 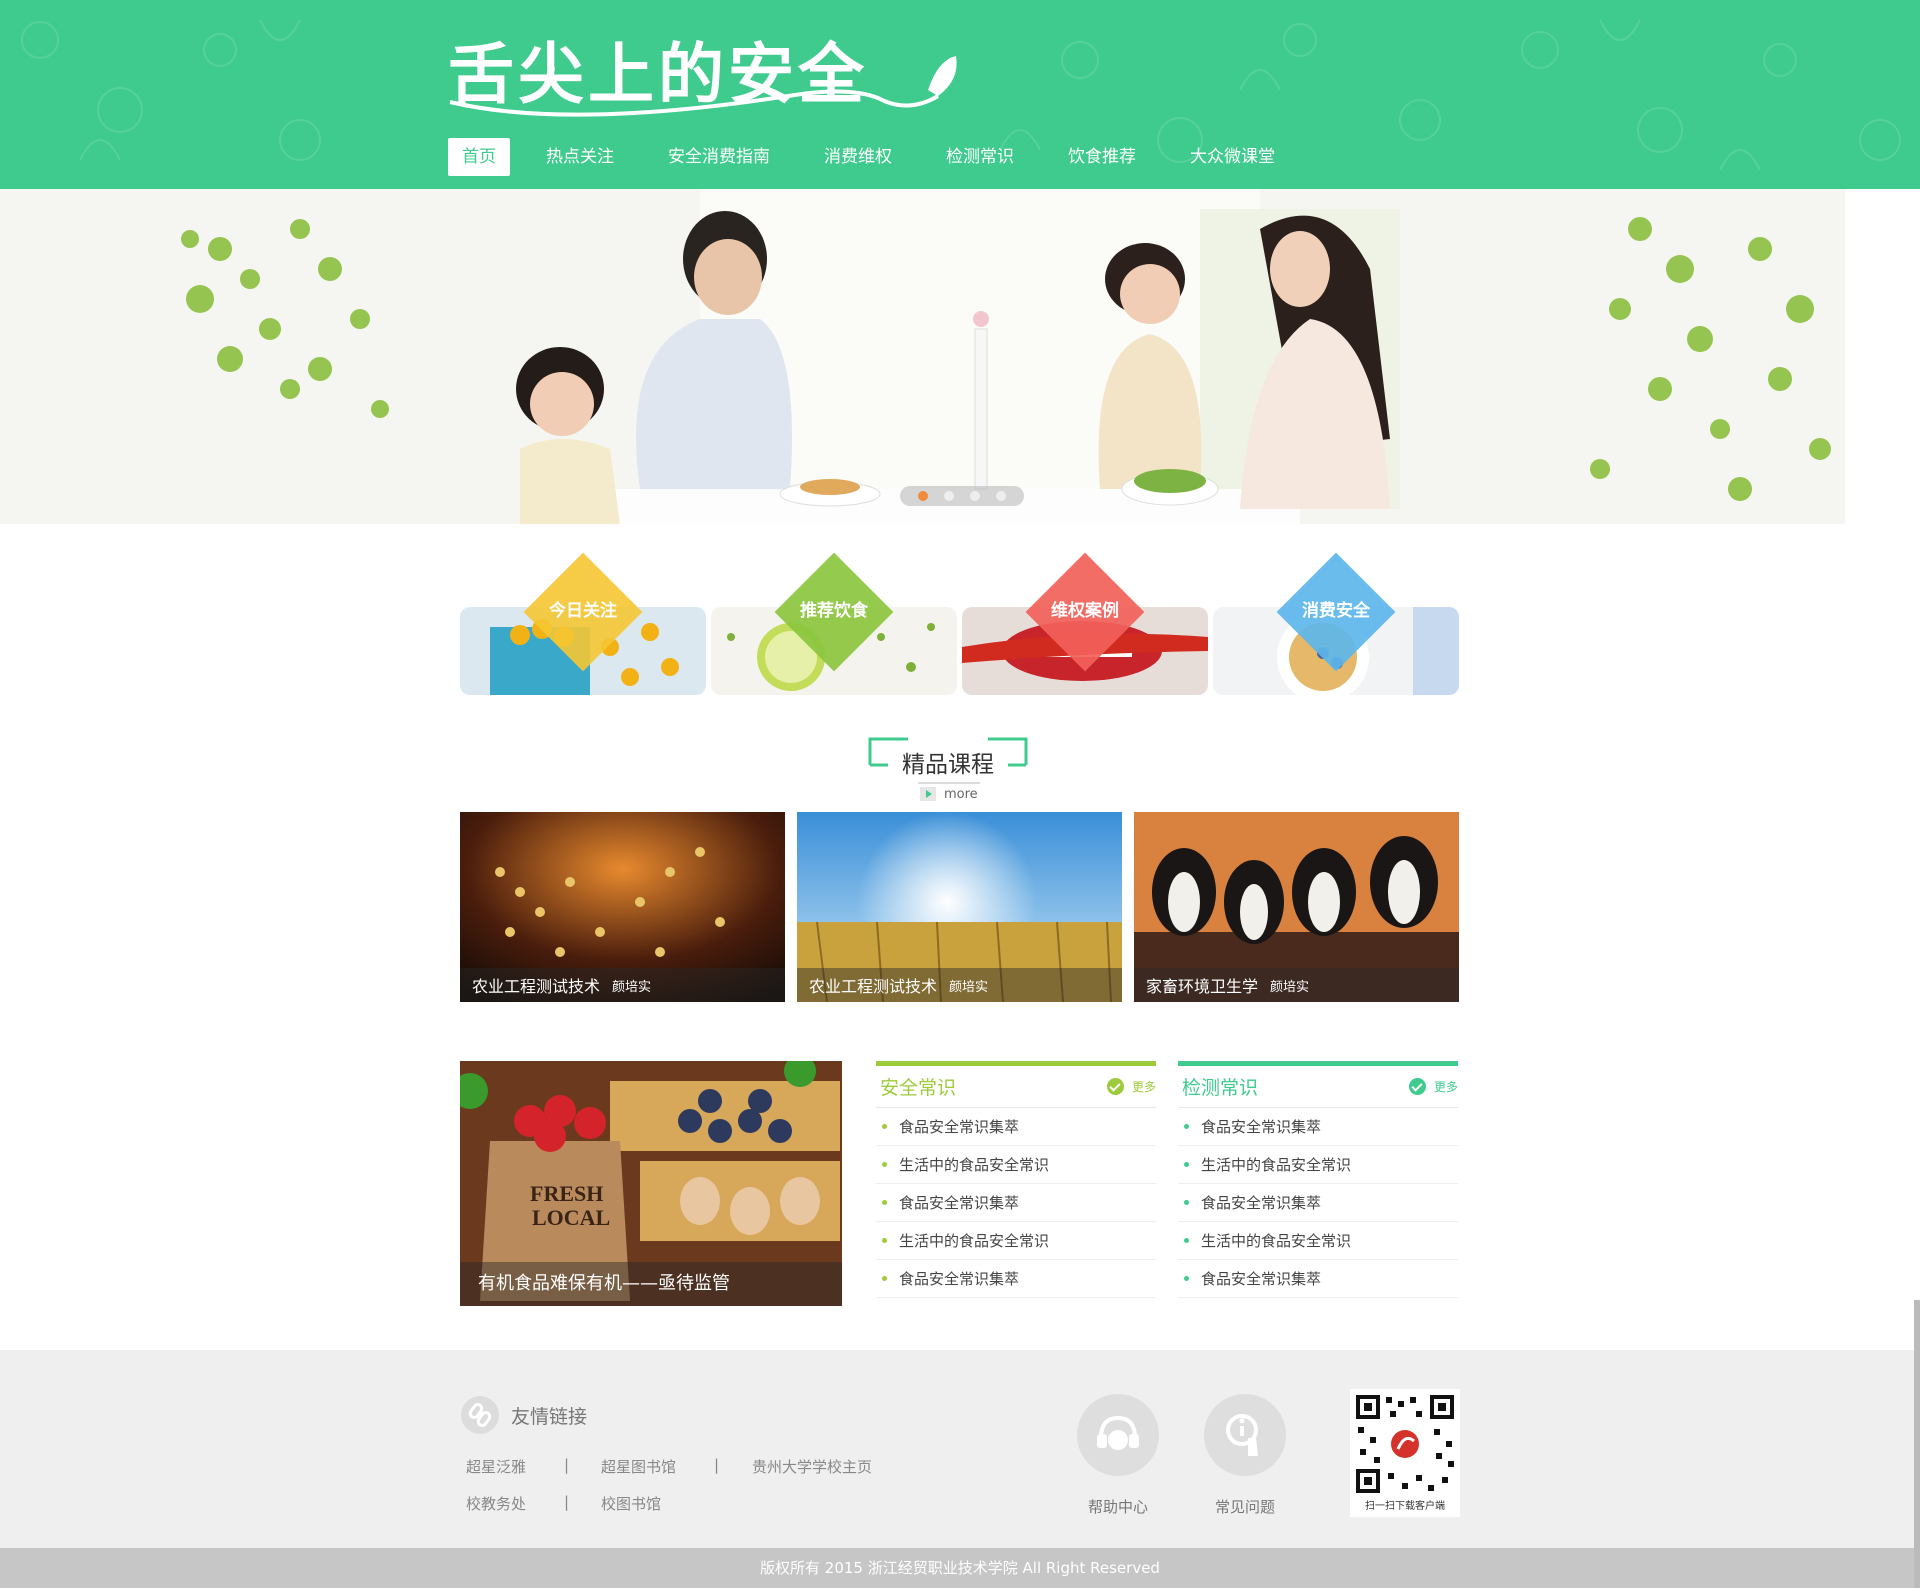 What do you see at coordinates (858, 157) in the screenshot?
I see `nav-item-consumer-rights: 消费维权` at bounding box center [858, 157].